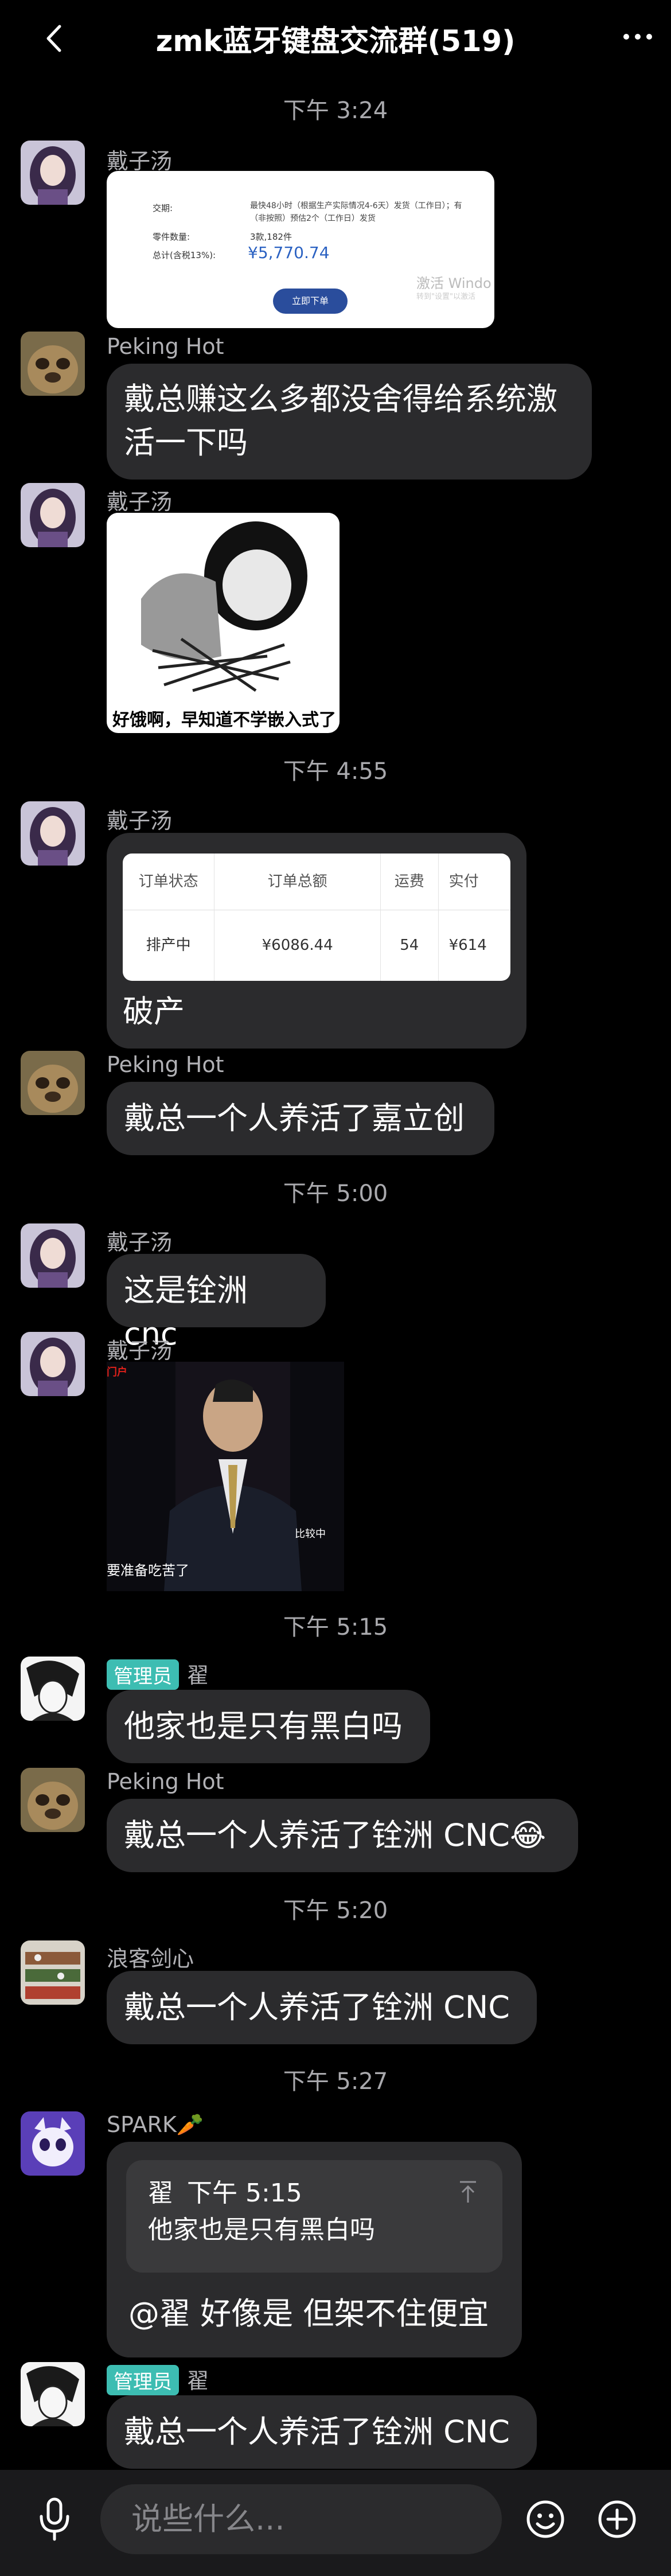  What do you see at coordinates (54, 2519) in the screenshot?
I see `microphone-icon` at bounding box center [54, 2519].